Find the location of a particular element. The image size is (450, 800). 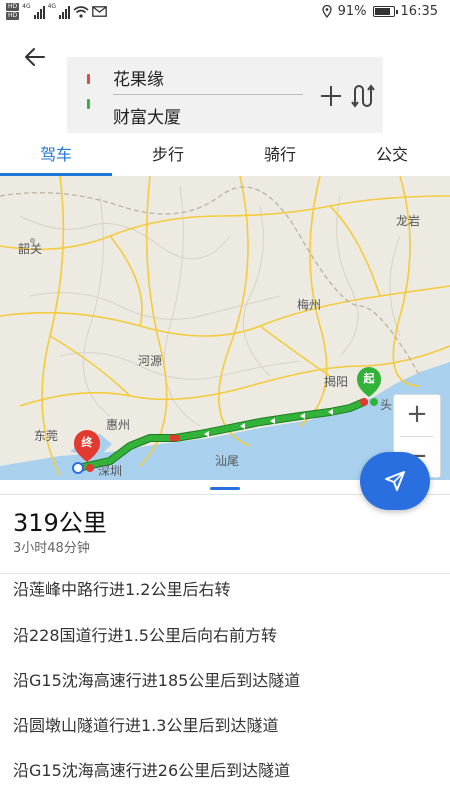

route-input-box: 花果缘 财富大厦 is located at coordinates (225, 95).